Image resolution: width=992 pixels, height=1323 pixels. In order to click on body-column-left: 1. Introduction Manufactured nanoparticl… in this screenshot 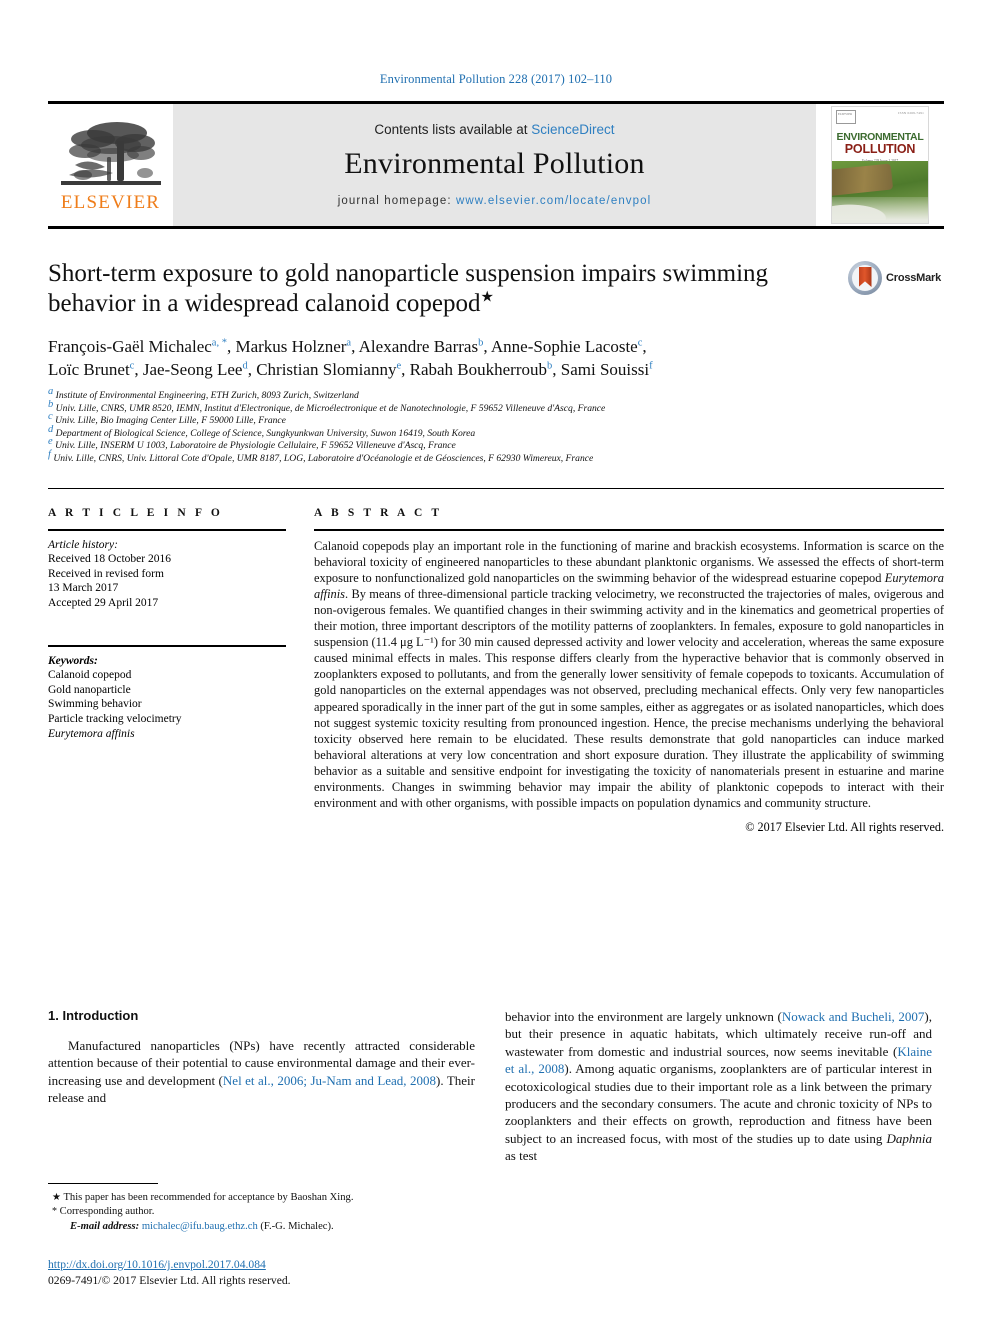, I will do `click(261, 1086)`.